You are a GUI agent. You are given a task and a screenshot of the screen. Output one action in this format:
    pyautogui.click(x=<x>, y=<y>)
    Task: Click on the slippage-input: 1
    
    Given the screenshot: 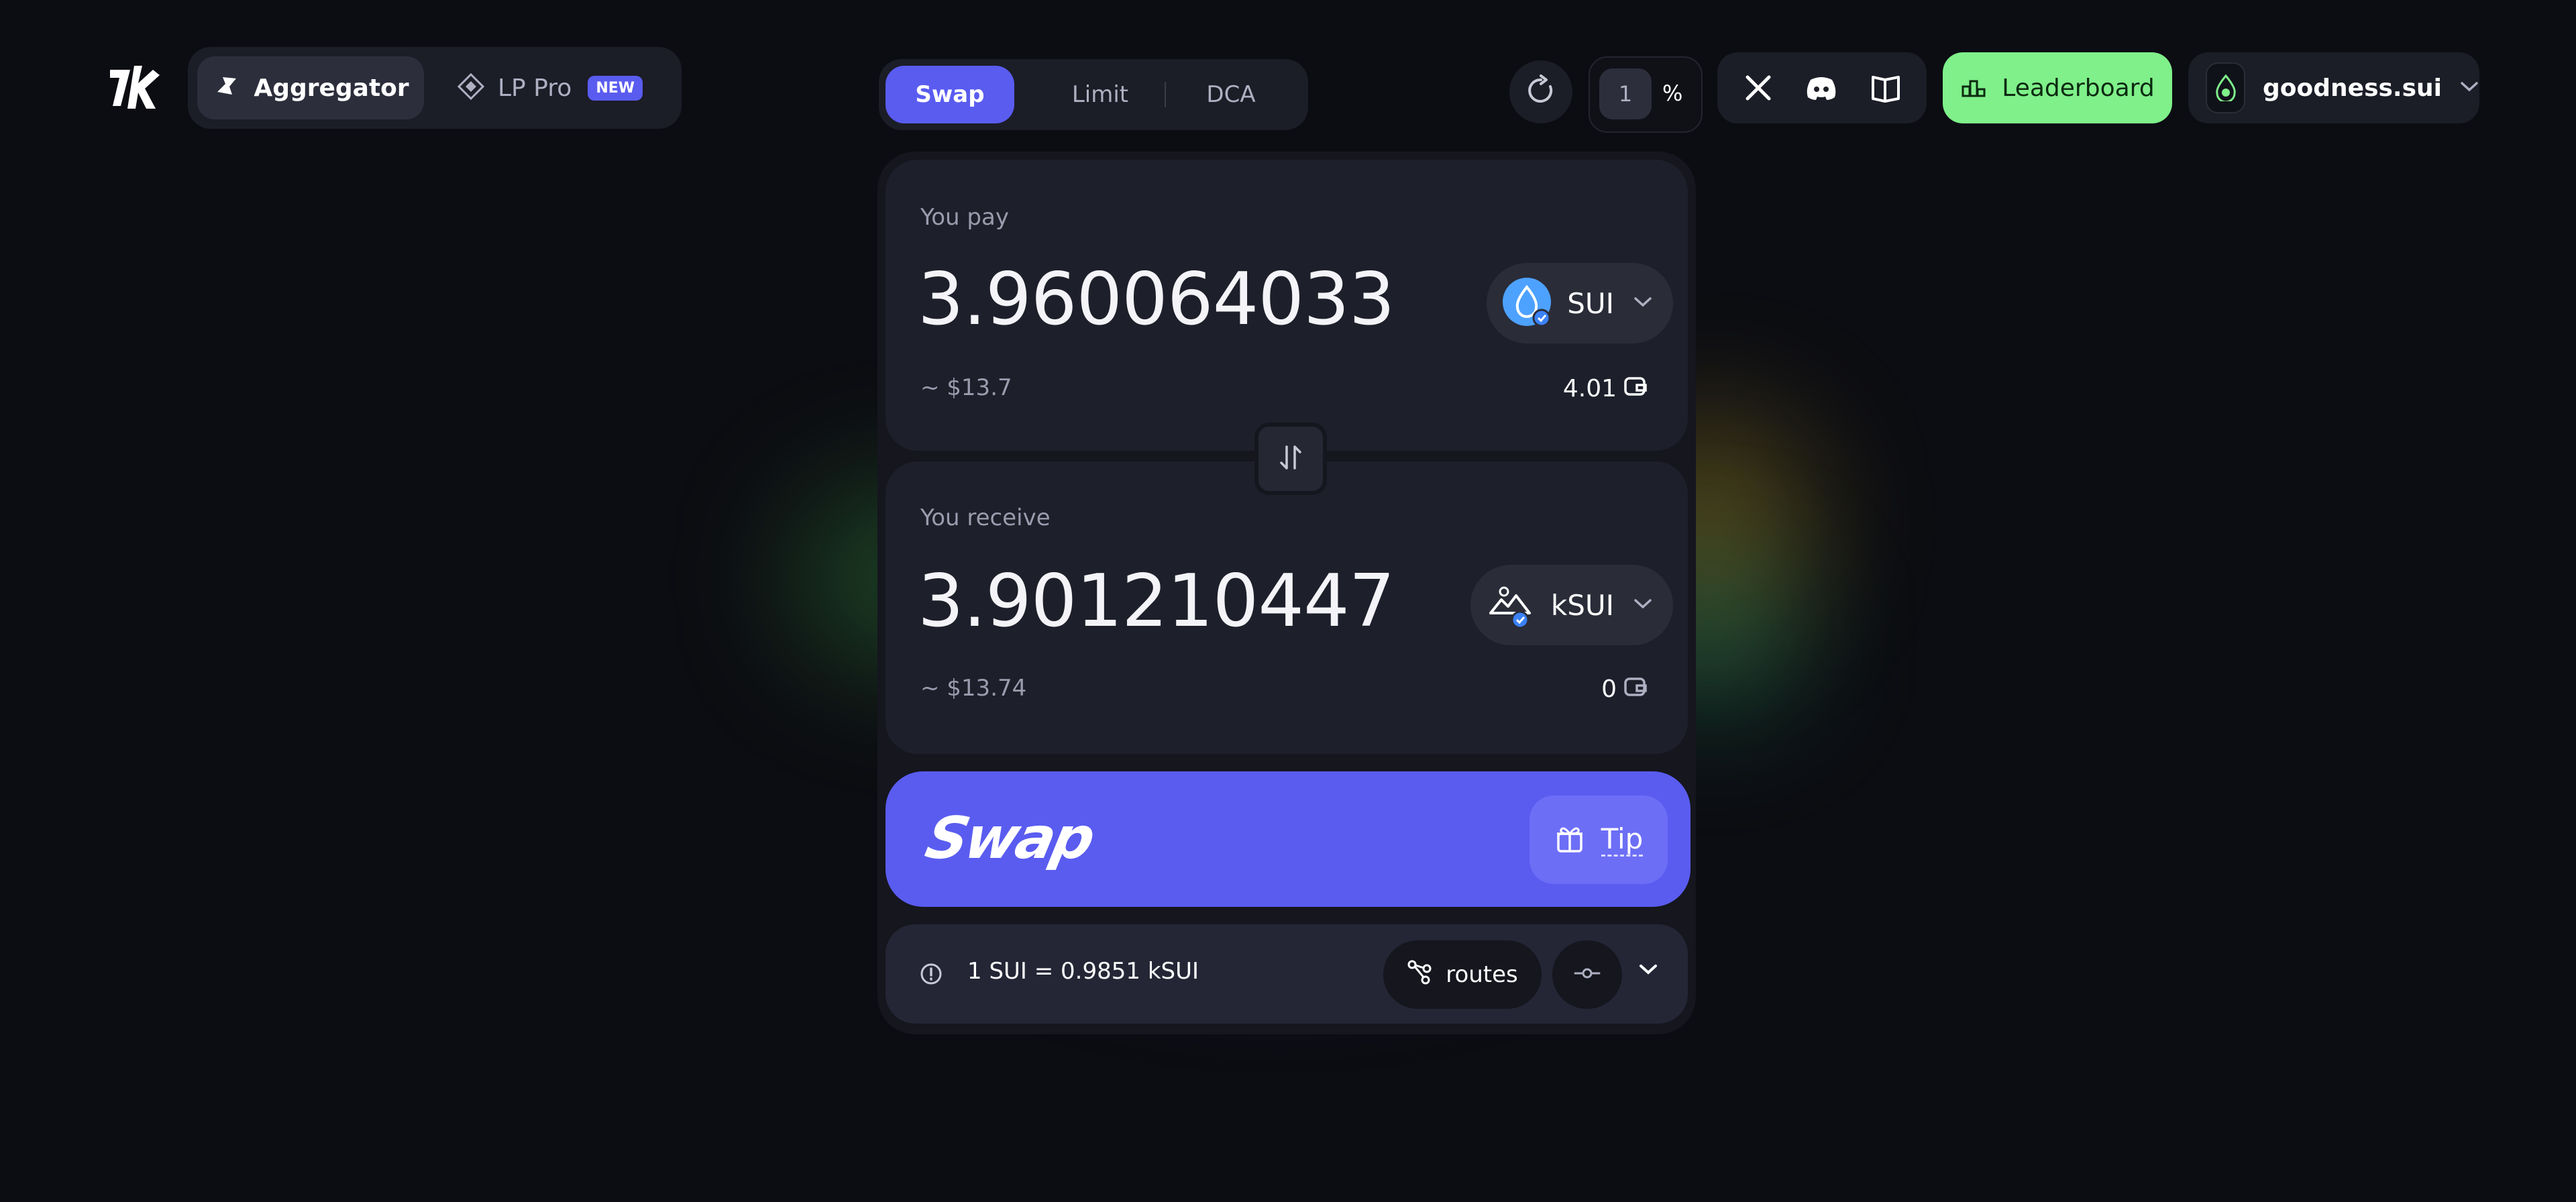 What is the action you would take?
    pyautogui.click(x=1625, y=93)
    